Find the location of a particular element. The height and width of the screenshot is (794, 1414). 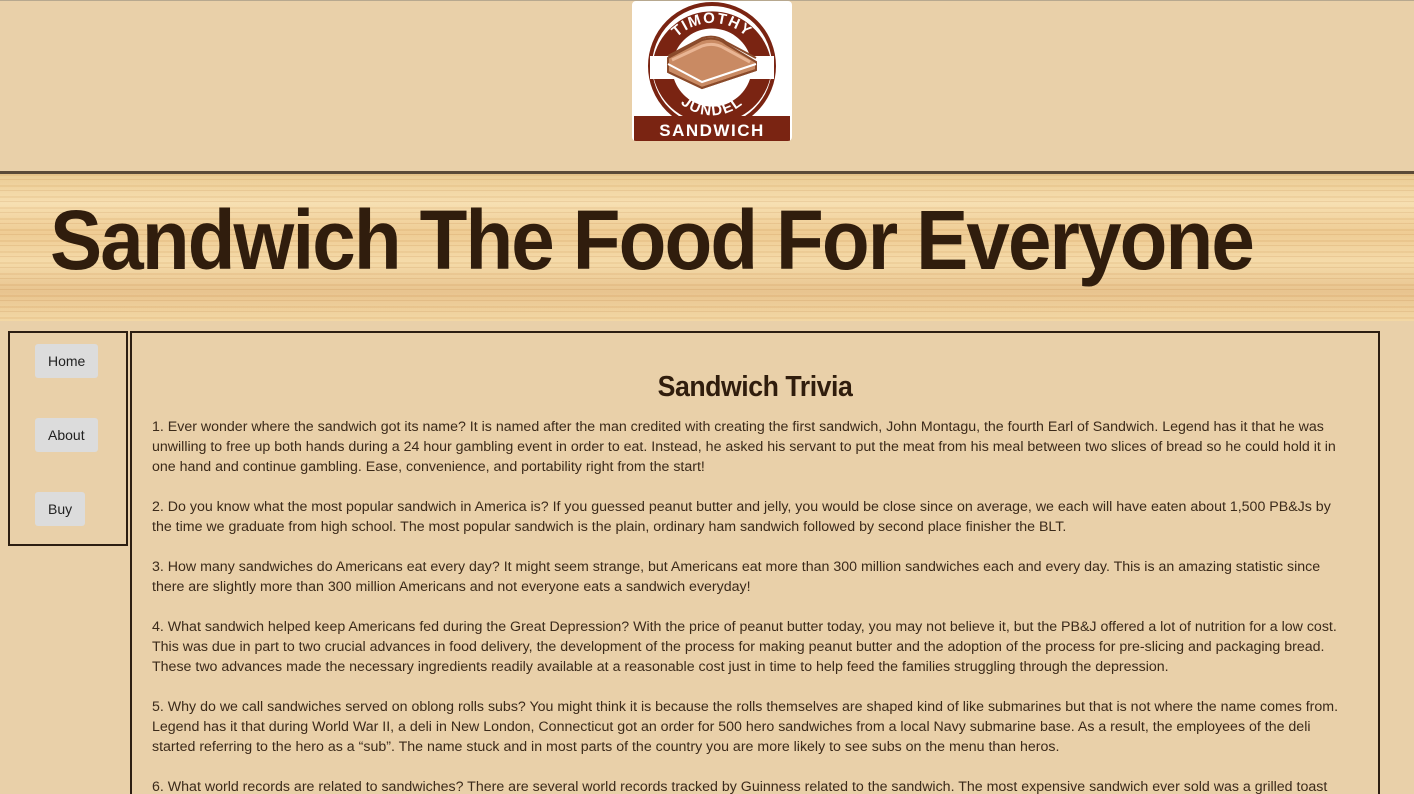

sidebar-nav: Home About Buy is located at coordinates (68, 438).